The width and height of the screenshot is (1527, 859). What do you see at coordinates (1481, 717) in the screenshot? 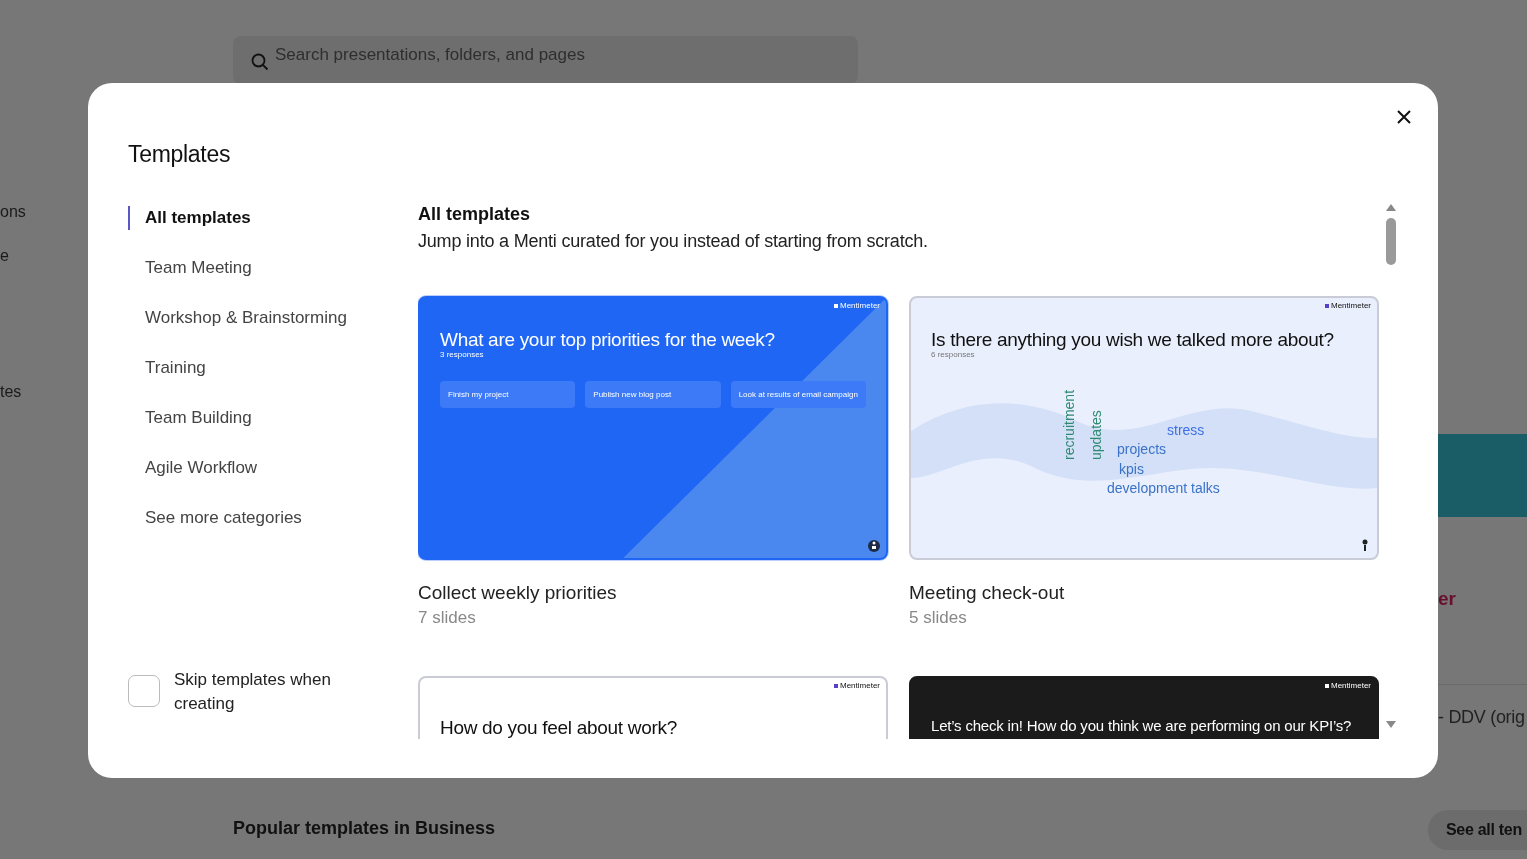
I see `presentation-title: - DDV (orig` at bounding box center [1481, 717].